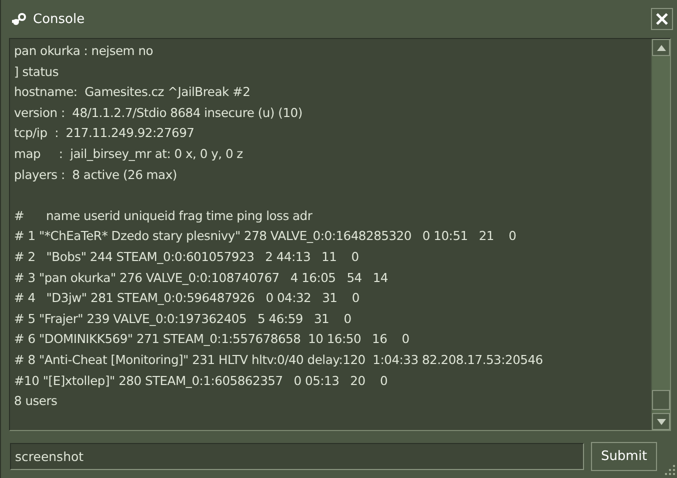  Describe the element at coordinates (187, 257) in the screenshot. I see `console-line: # 2 "Bobs" 244 STEAM_0:0:601057923 2 44:13 11 0` at that location.